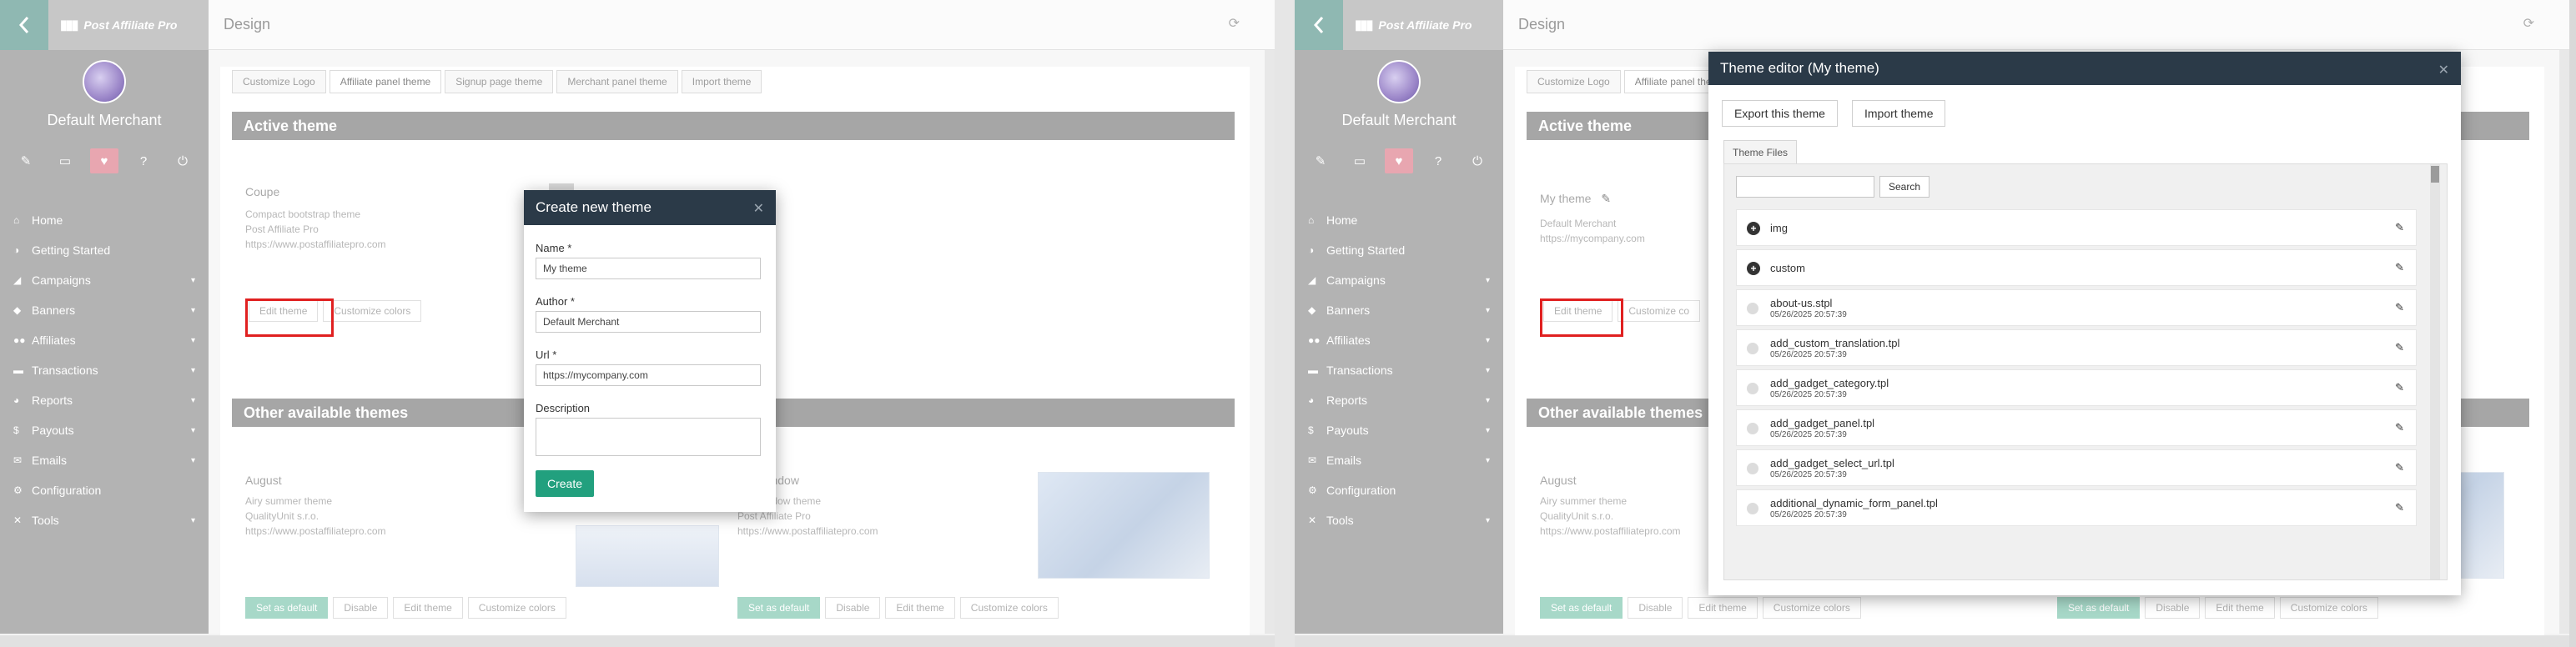  Describe the element at coordinates (648, 437) in the screenshot. I see `description-textarea` at that location.